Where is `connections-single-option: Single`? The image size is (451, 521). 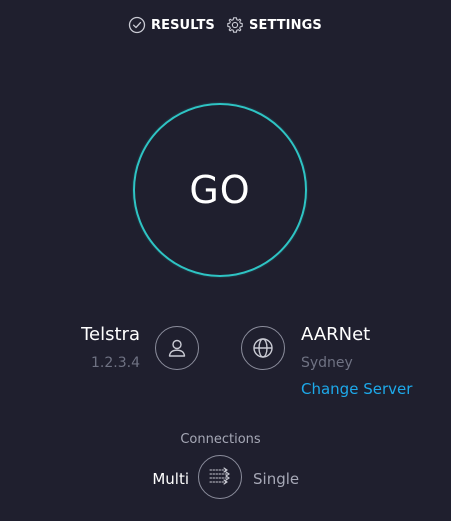
connections-single-option: Single is located at coordinates (276, 479).